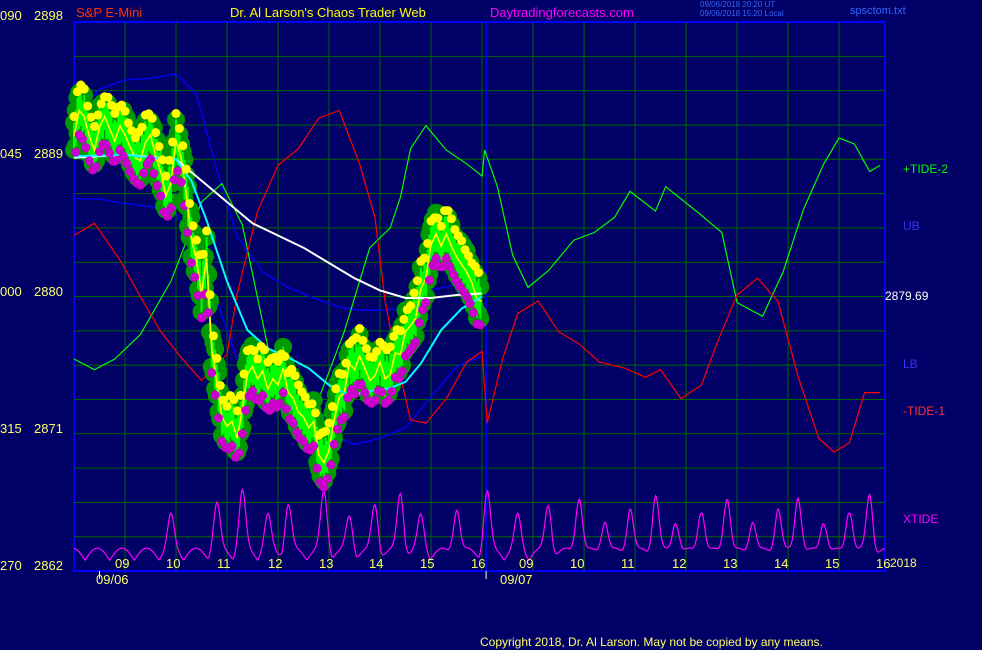  Describe the element at coordinates (275, 563) in the screenshot. I see `x-hour-label: 12` at that location.